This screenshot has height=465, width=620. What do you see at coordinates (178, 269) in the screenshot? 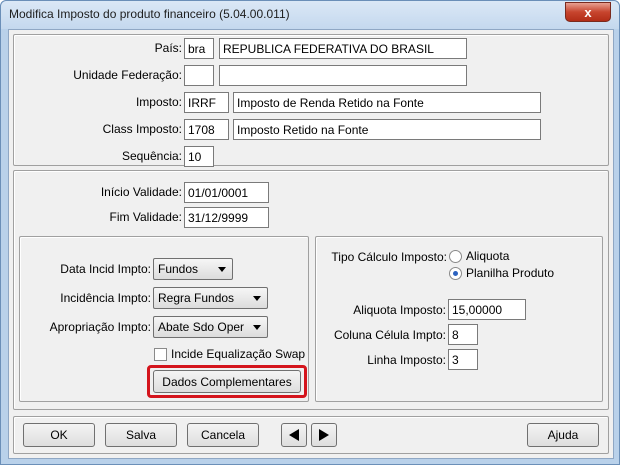
I see `data-incid-value: Fundos` at bounding box center [178, 269].